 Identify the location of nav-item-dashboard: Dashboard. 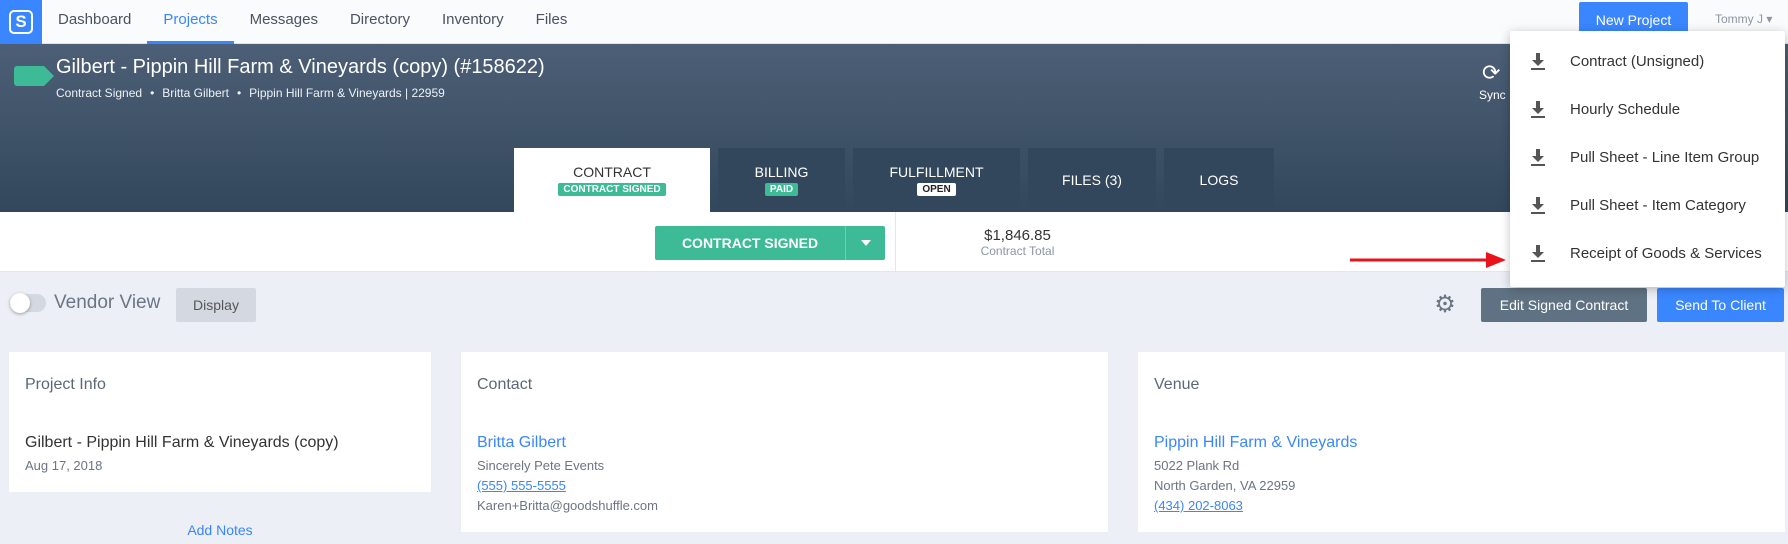
(94, 22).